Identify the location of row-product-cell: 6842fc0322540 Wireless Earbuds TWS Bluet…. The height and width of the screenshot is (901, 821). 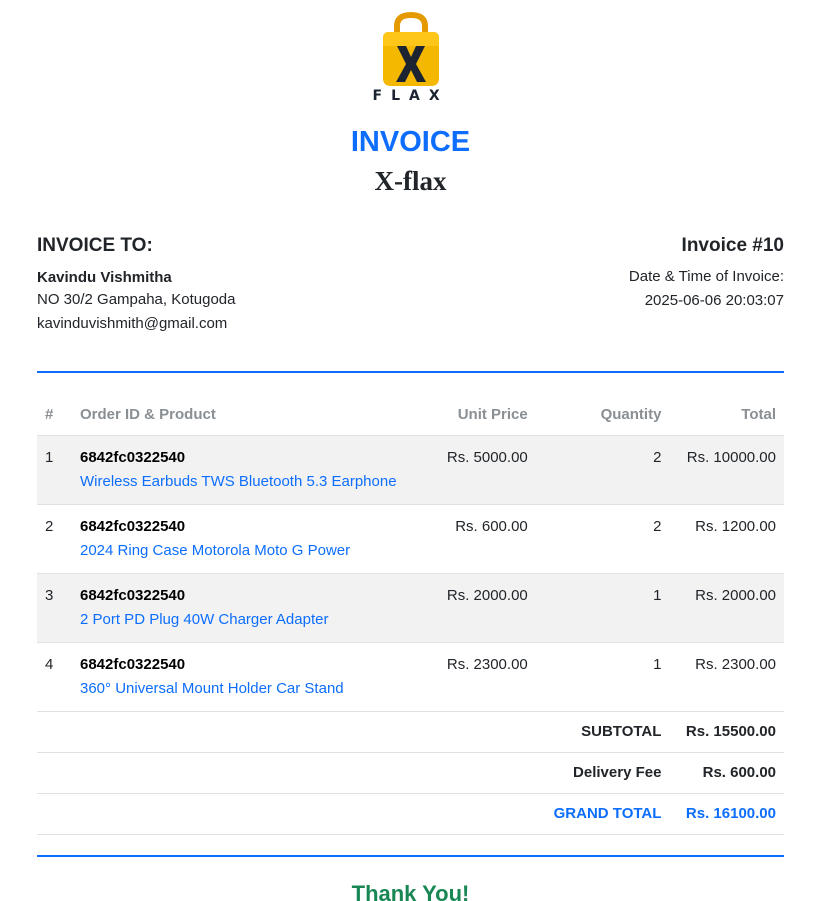
(252, 470).